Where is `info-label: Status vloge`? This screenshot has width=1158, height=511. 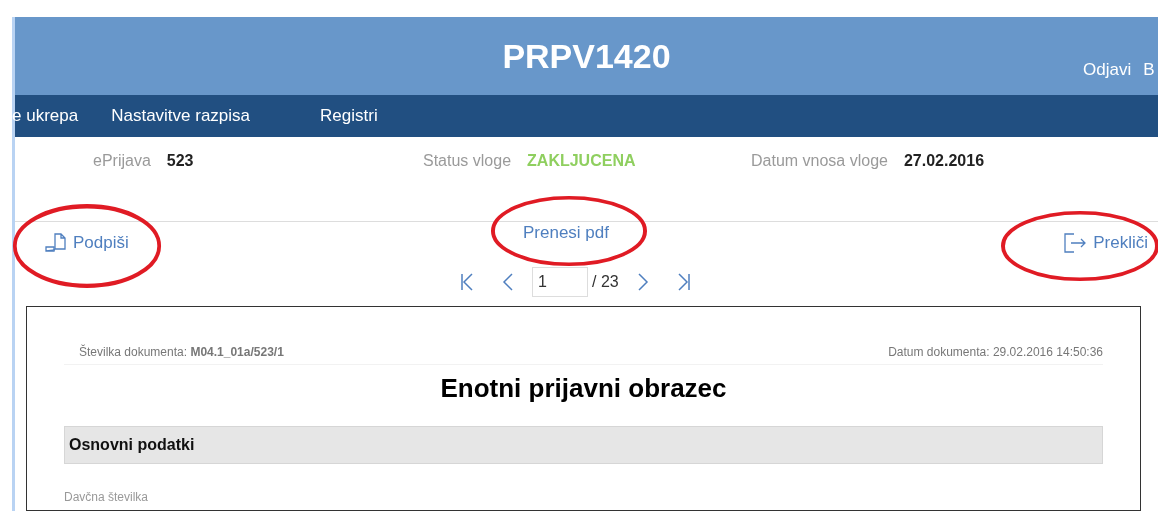 info-label: Status vloge is located at coordinates (467, 161).